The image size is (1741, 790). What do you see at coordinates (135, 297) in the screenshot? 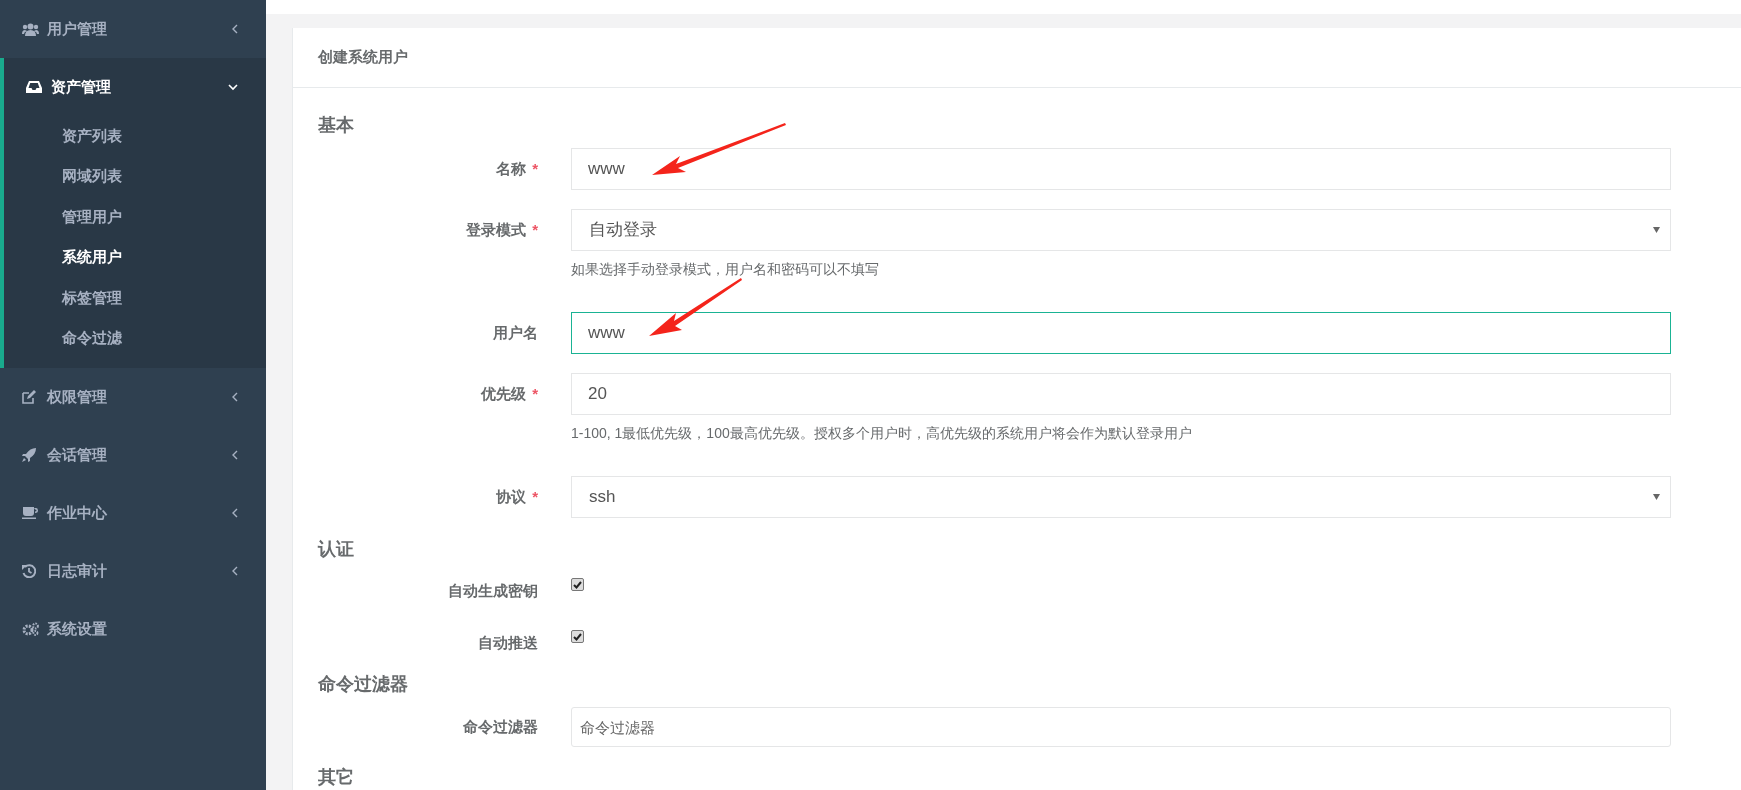
I see `submenu-item: 标签管理` at bounding box center [135, 297].